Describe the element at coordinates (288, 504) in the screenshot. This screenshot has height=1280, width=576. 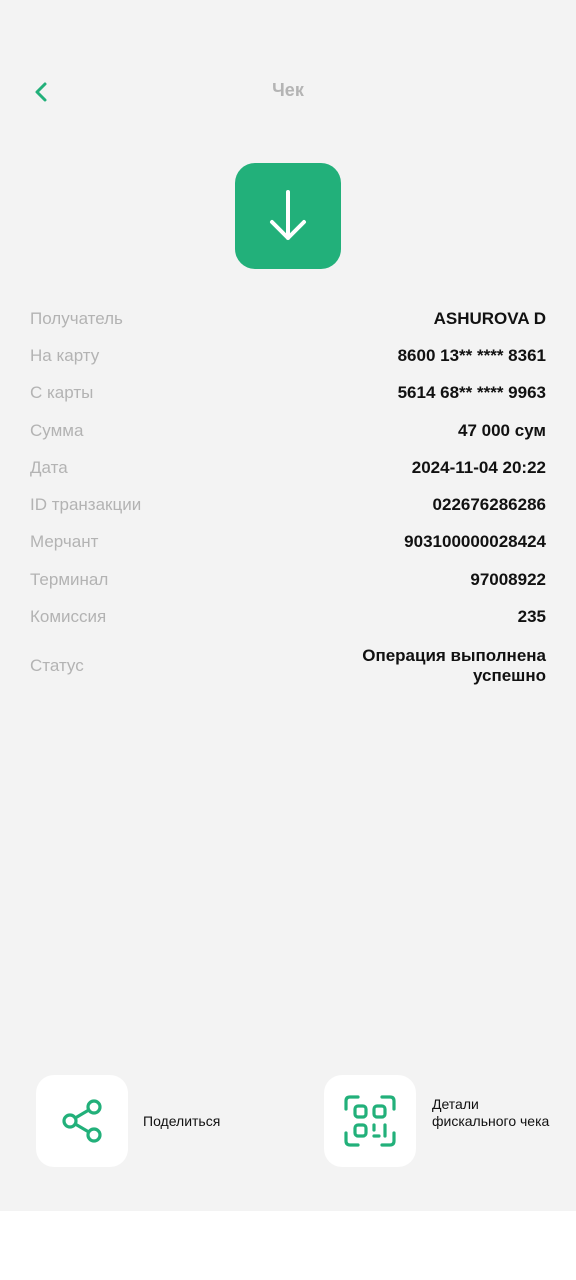
I see `detail-row-transaction-id: ID транзакции 022676286286` at that location.